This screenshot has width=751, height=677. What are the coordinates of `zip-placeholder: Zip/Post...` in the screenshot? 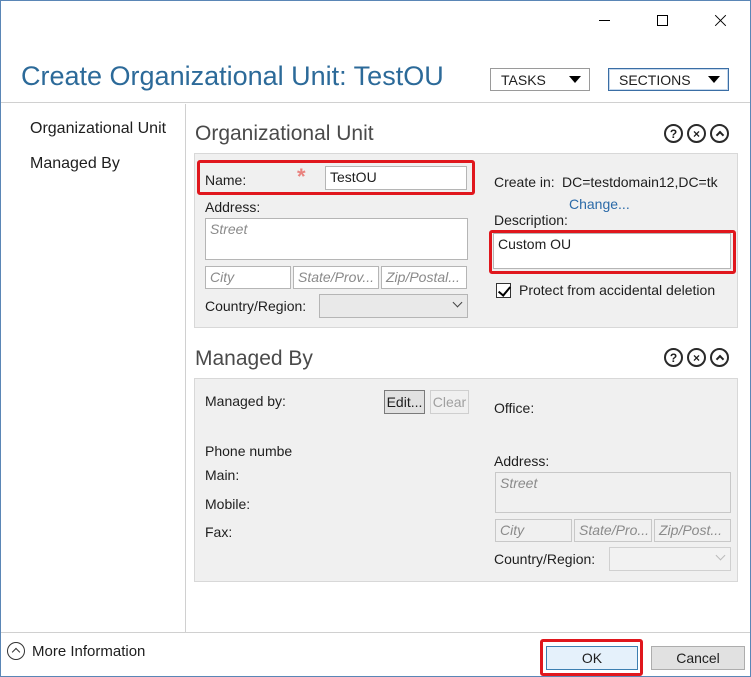 It's located at (691, 530).